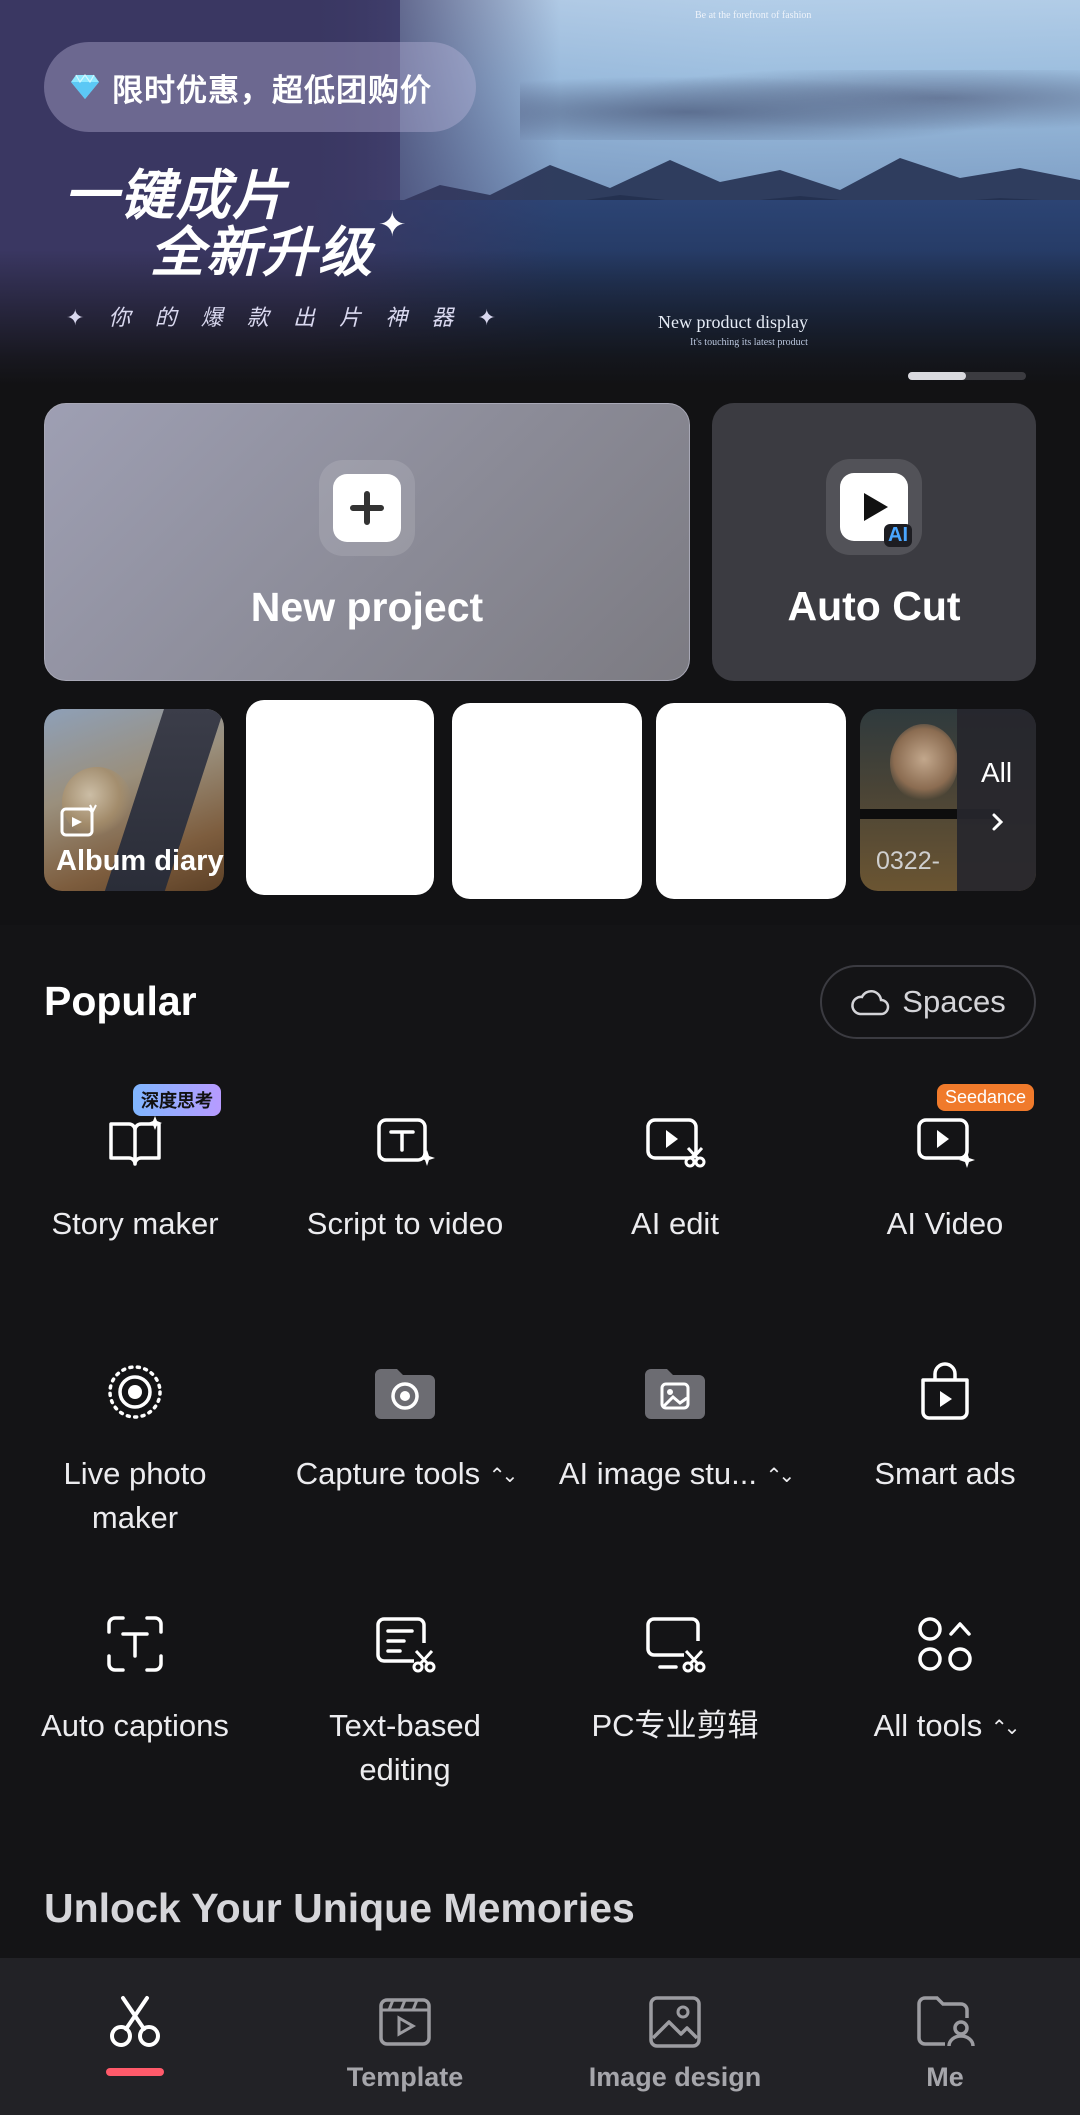 This screenshot has width=1080, height=2115. What do you see at coordinates (405, 1392) in the screenshot?
I see `camera-folder-icon` at bounding box center [405, 1392].